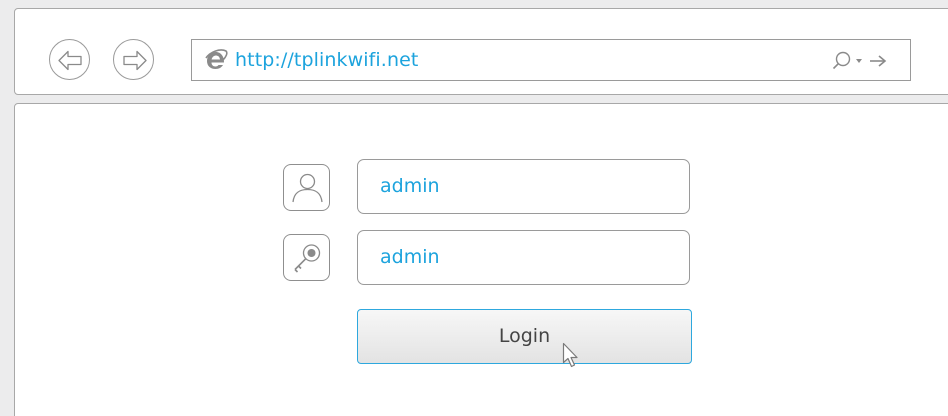 Image resolution: width=948 pixels, height=416 pixels. I want to click on forward-arrow-icon, so click(135, 60).